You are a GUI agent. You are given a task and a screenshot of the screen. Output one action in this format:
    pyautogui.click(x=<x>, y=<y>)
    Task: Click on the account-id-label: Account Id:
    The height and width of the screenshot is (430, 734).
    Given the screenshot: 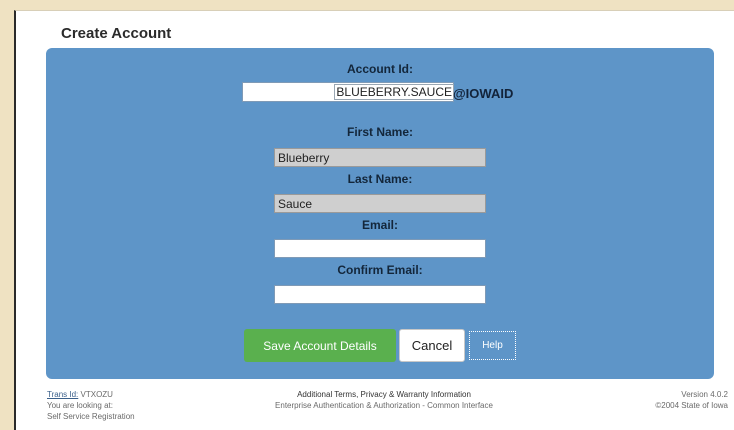 What is the action you would take?
    pyautogui.click(x=380, y=69)
    